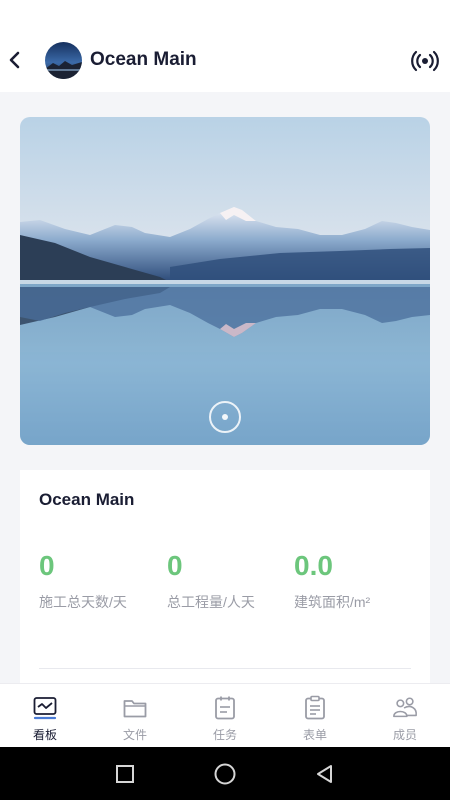 This screenshot has height=800, width=450. Describe the element at coordinates (225, 14) in the screenshot. I see `status-bar` at that location.